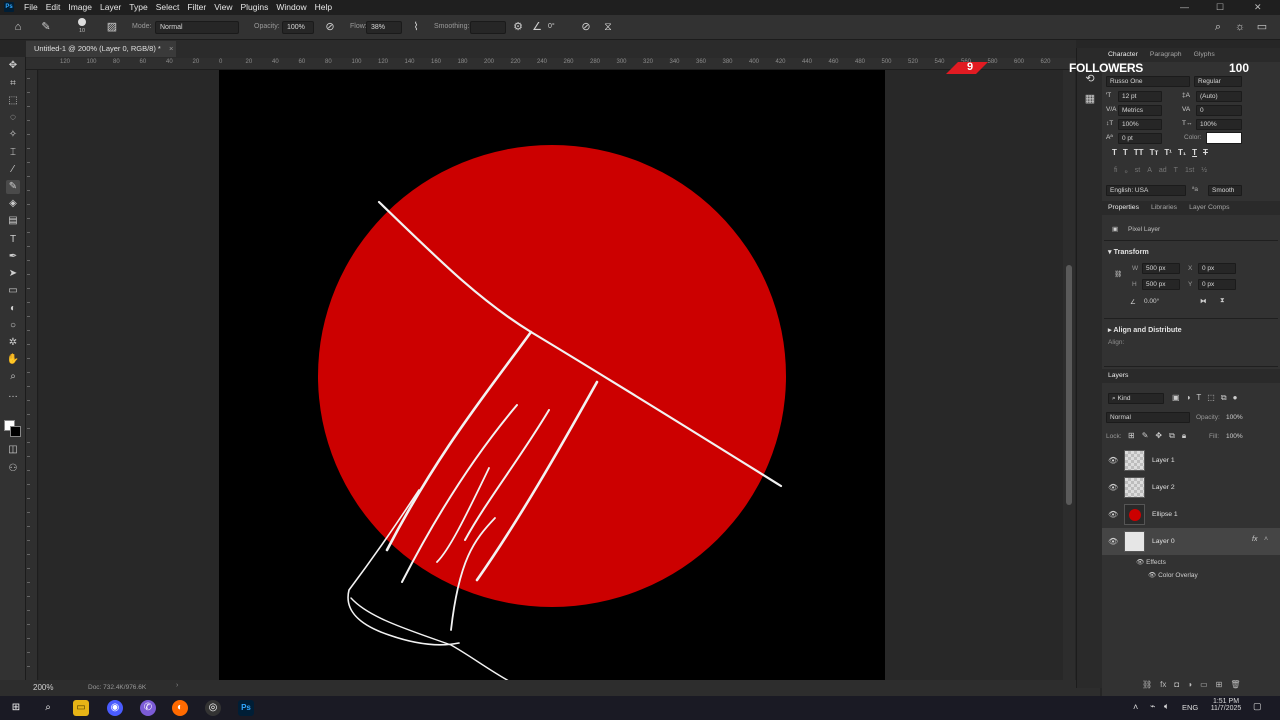  Describe the element at coordinates (1137, 171) in the screenshot. I see `discretionary-ligature-button: st` at that location.